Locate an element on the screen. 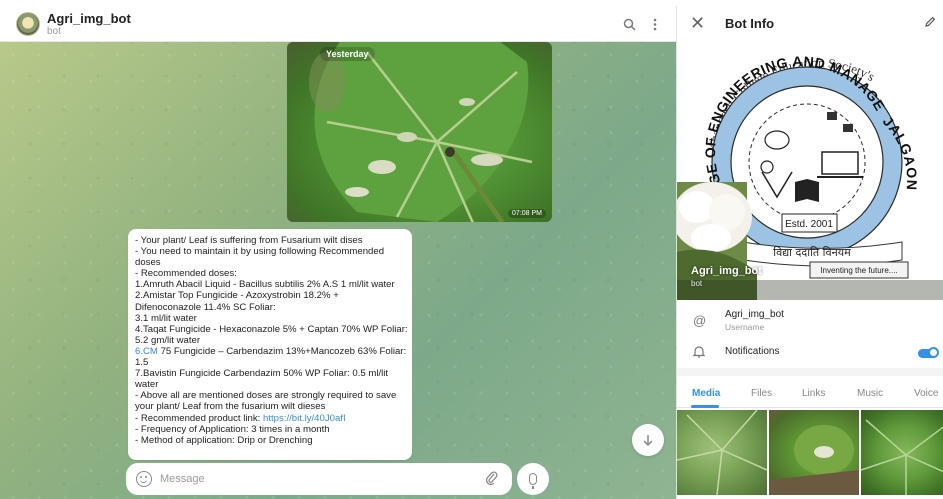 The width and height of the screenshot is (943, 499). arrow-down-icon is located at coordinates (648, 440).